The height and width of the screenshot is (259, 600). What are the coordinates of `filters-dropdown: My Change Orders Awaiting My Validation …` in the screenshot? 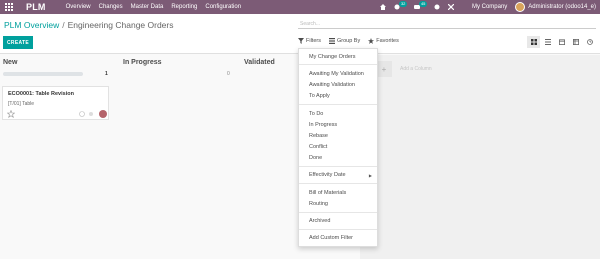 It's located at (338, 147).